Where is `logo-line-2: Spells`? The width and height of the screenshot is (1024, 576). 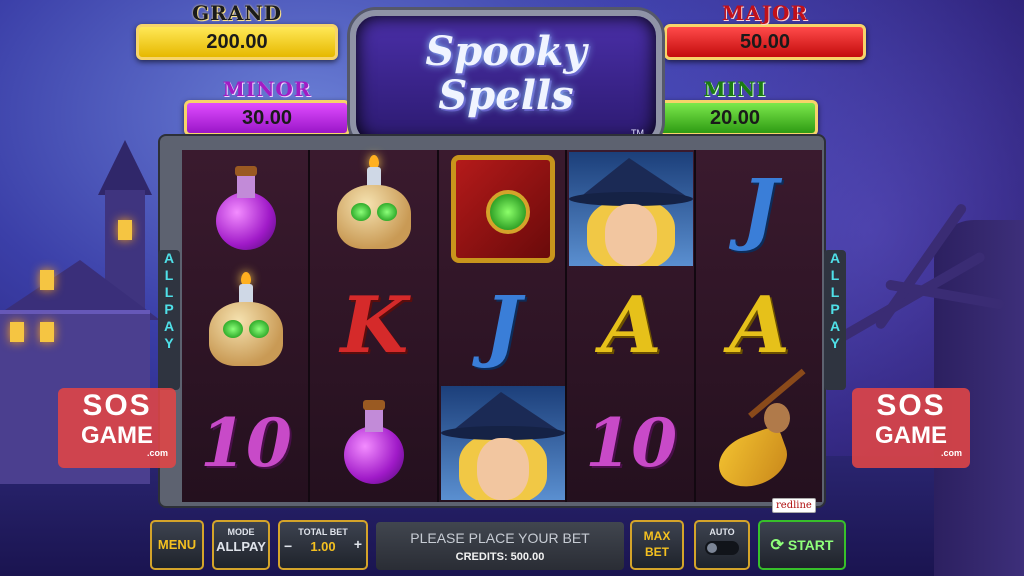
logo-line-2: Spells is located at coordinates (506, 95).